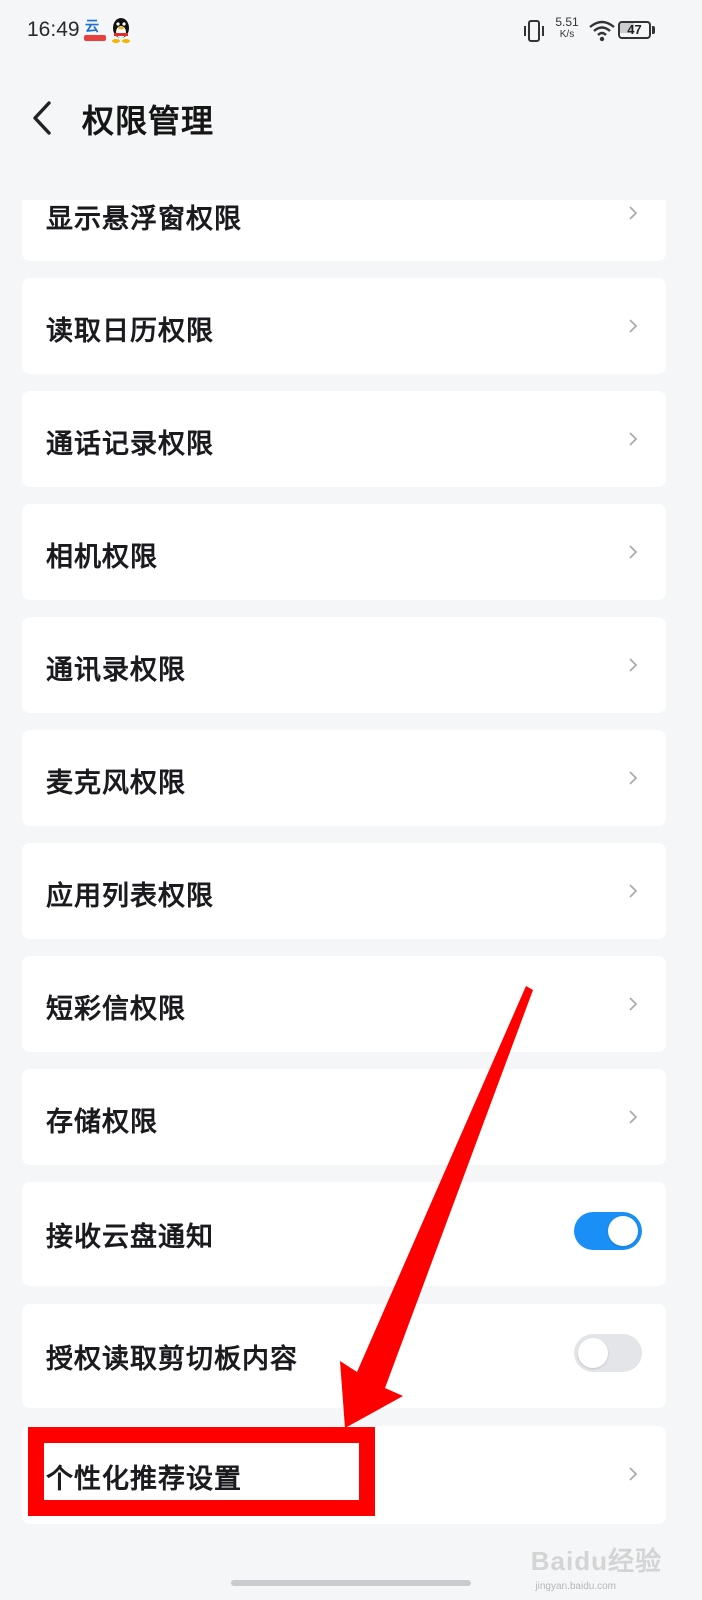 The width and height of the screenshot is (702, 1600). What do you see at coordinates (116, 670) in the screenshot?
I see `permission-item-label: 通讯录权限` at bounding box center [116, 670].